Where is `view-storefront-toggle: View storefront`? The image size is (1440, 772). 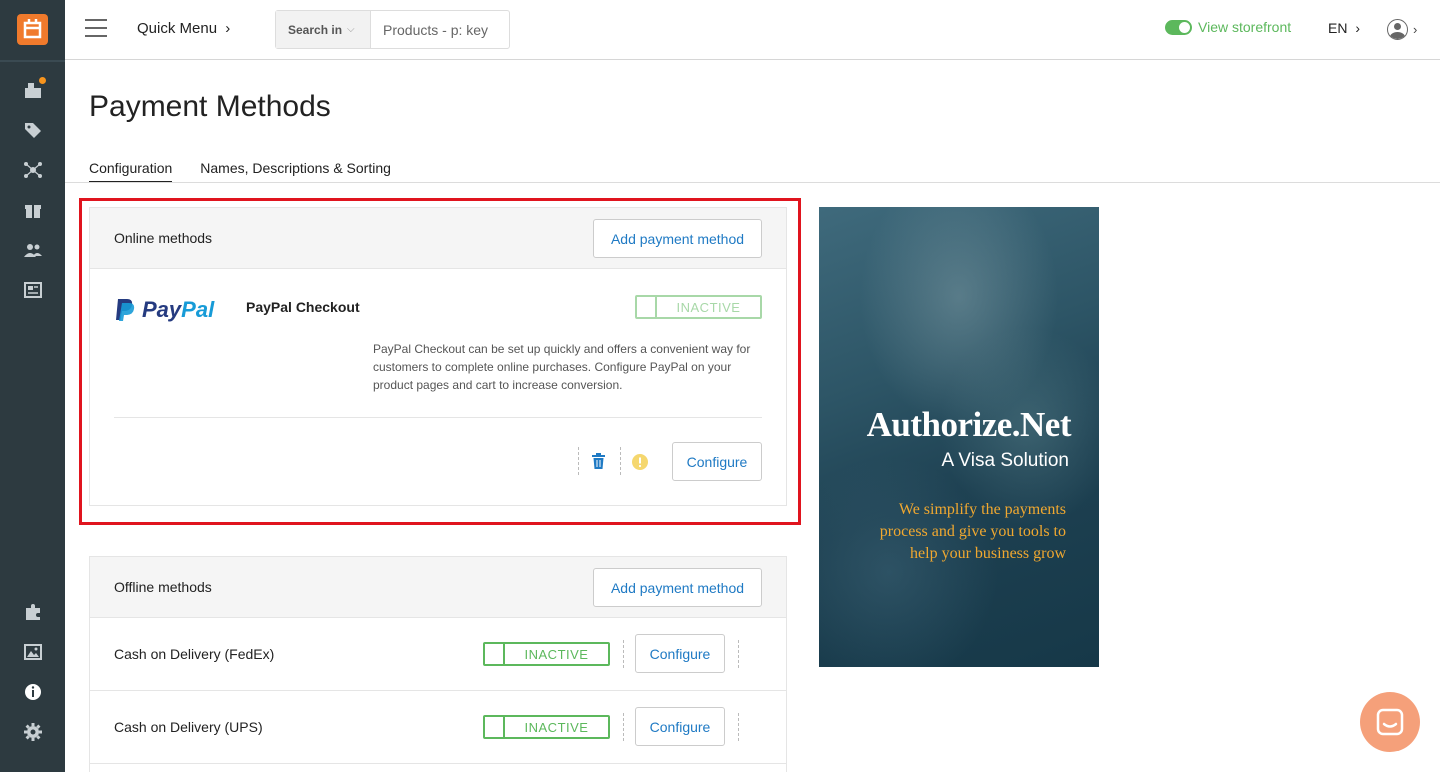 view-storefront-toggle: View storefront is located at coordinates (1228, 27).